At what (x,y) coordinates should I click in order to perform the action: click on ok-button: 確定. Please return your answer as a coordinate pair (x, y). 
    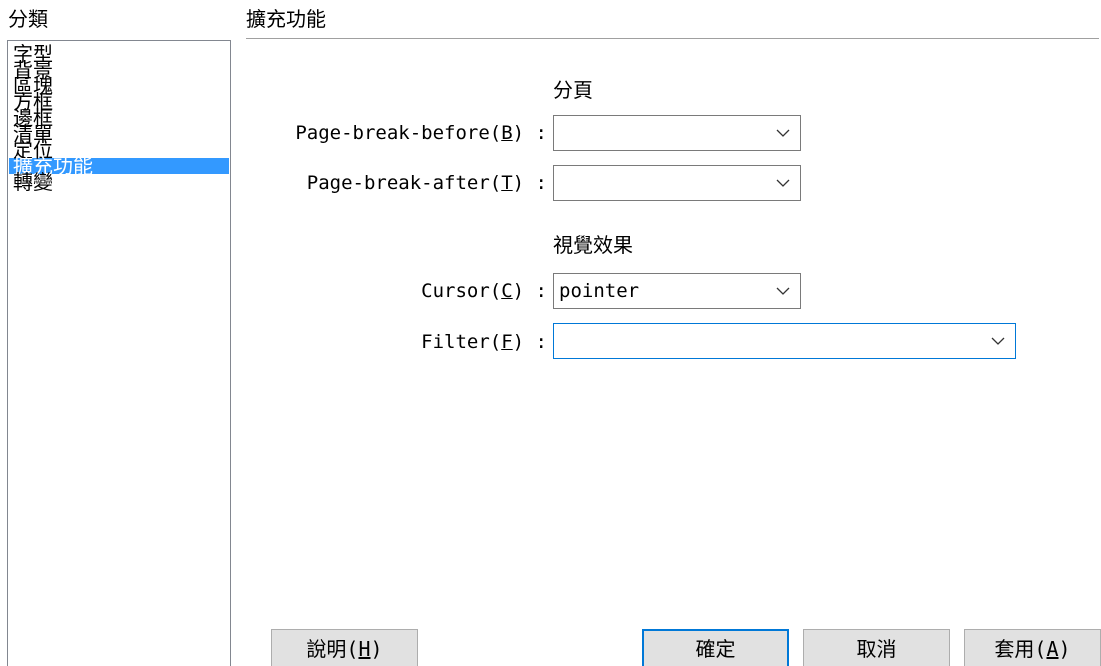
    Looking at the image, I should click on (715, 647).